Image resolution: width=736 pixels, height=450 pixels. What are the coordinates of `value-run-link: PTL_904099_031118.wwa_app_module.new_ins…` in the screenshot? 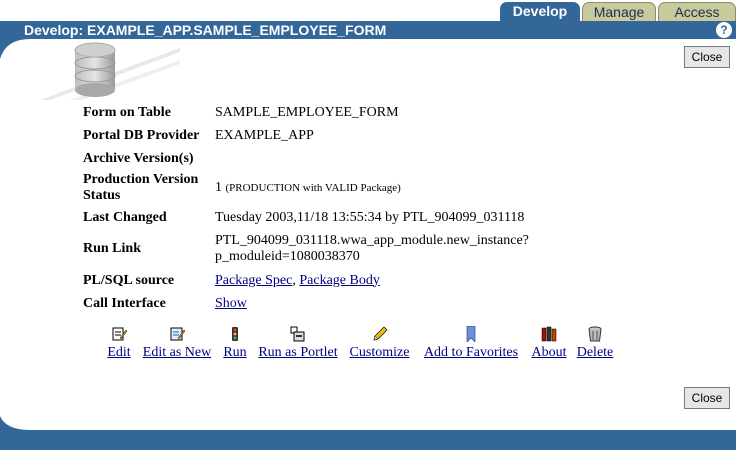 It's located at (372, 249).